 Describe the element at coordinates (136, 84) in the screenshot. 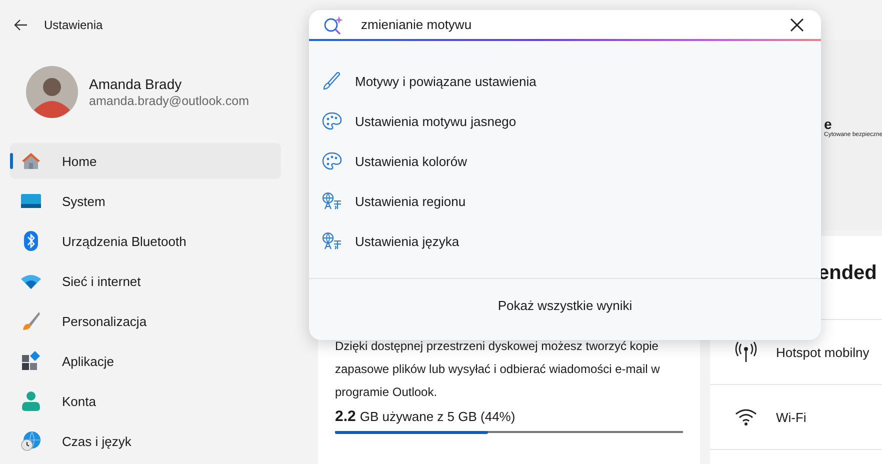

I see `user-name: Amanda Brady` at that location.